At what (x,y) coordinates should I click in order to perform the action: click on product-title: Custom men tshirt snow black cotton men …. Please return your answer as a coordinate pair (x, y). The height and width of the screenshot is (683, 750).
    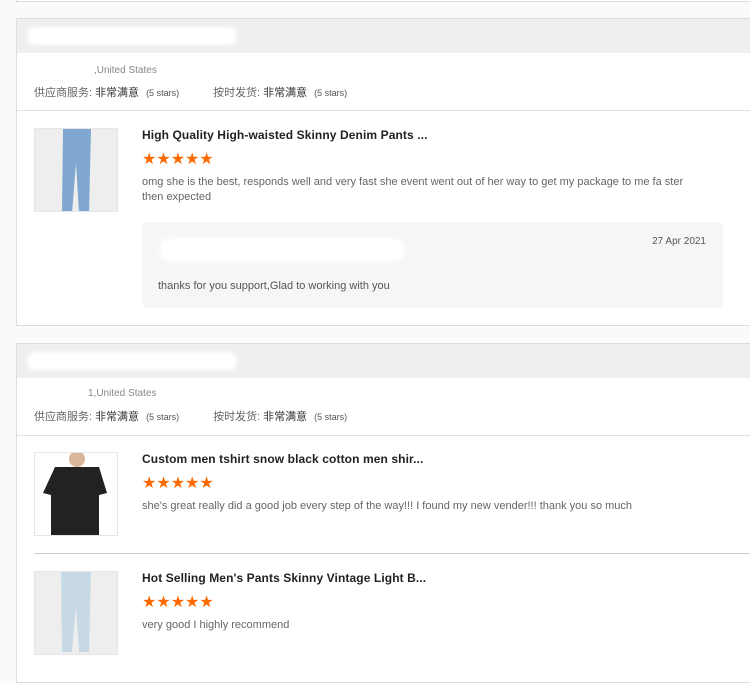
    Looking at the image, I should click on (282, 459).